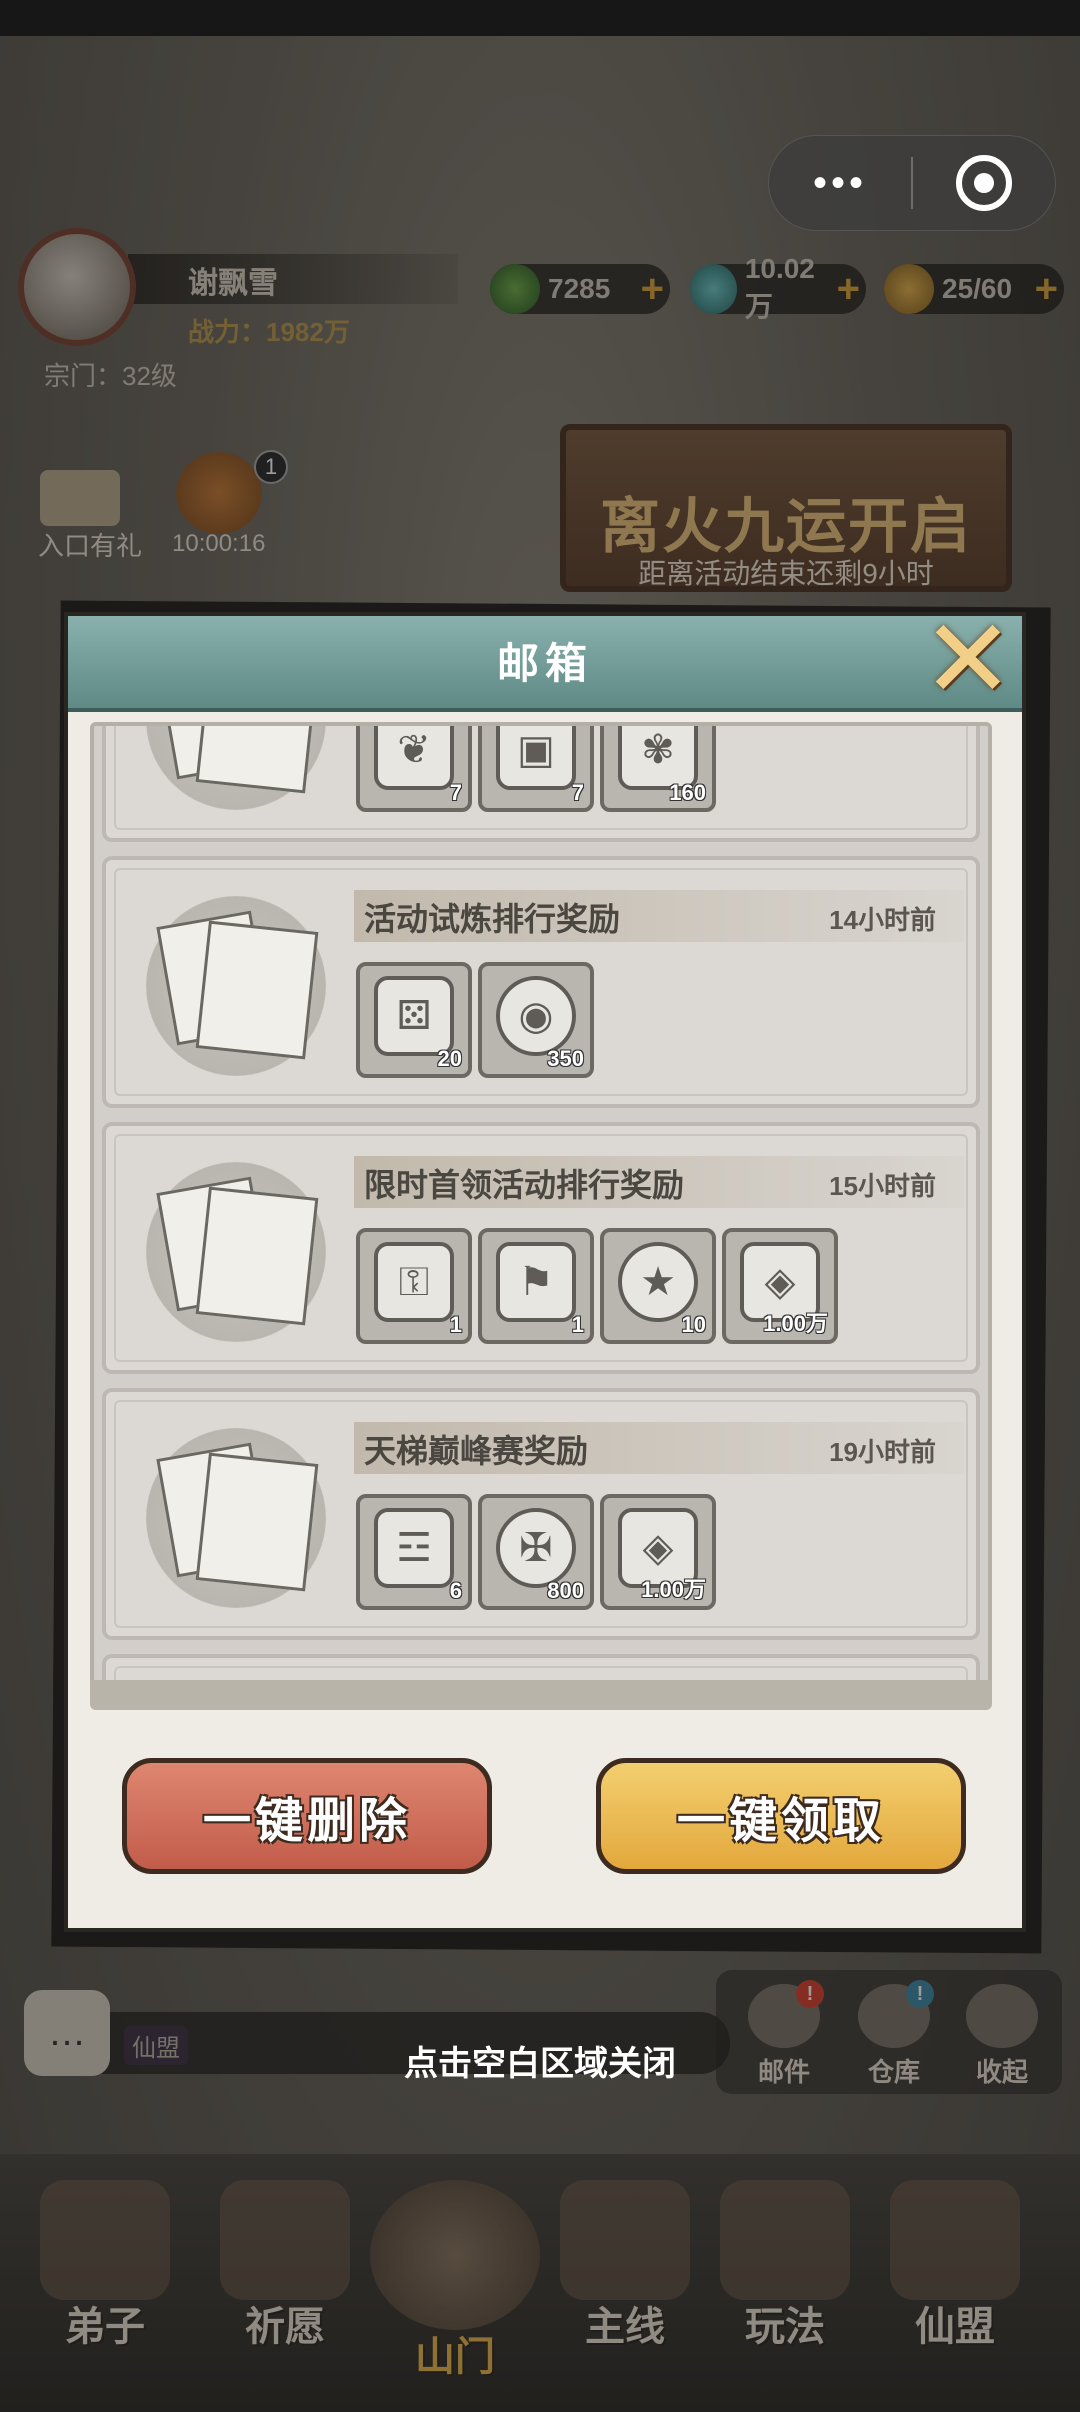  I want to click on mail-time: 15小时前, so click(882, 1186).